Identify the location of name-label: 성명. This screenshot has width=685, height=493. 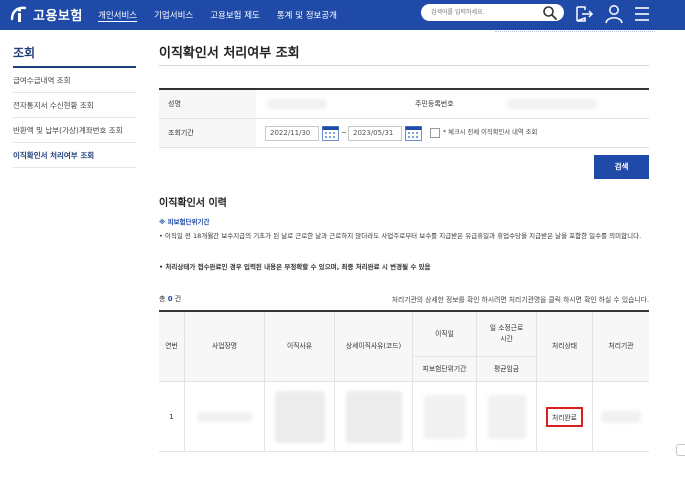
(207, 104).